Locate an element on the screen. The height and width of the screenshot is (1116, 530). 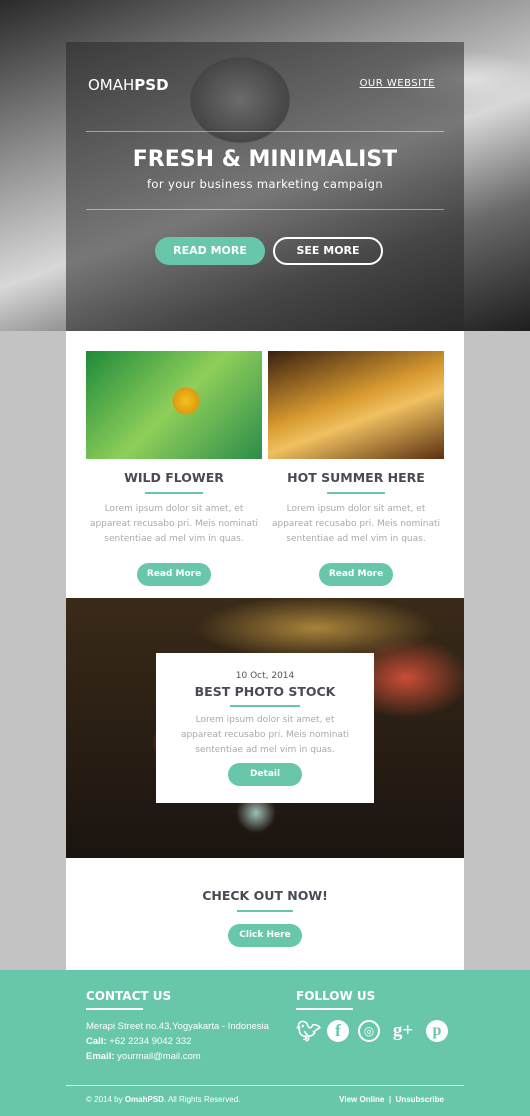
click-here-button: Click Here is located at coordinates (265, 935).